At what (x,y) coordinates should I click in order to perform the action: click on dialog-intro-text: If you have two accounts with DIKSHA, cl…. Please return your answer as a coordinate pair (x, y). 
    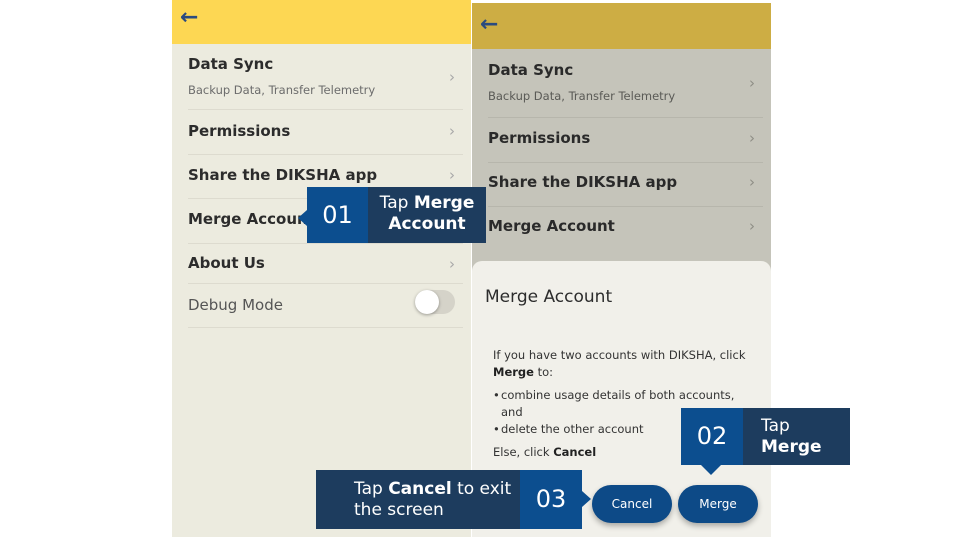
    Looking at the image, I should click on (619, 355).